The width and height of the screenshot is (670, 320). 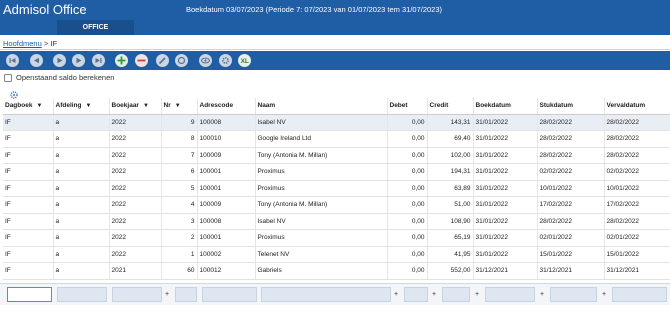 What do you see at coordinates (28, 139) in the screenshot?
I see `cell-dagboek: IF` at bounding box center [28, 139].